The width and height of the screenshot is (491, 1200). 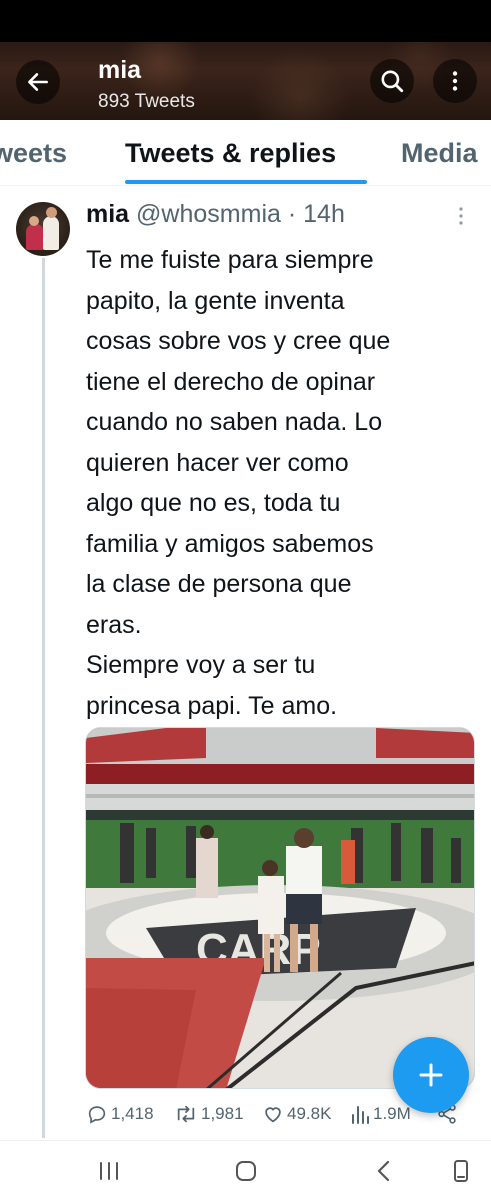 I want to click on more-options-button, so click(x=455, y=81).